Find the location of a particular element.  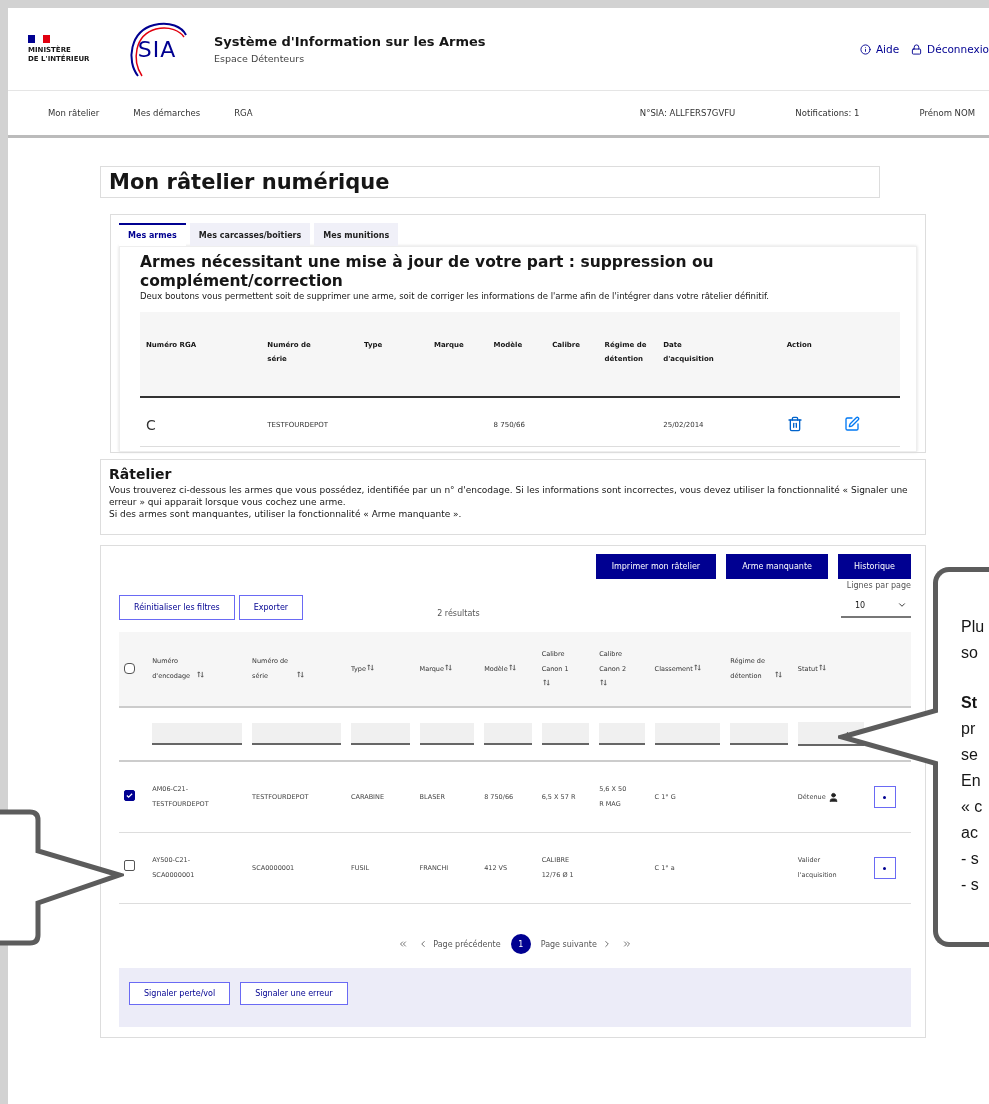

callout-text: se is located at coordinates (969, 755).